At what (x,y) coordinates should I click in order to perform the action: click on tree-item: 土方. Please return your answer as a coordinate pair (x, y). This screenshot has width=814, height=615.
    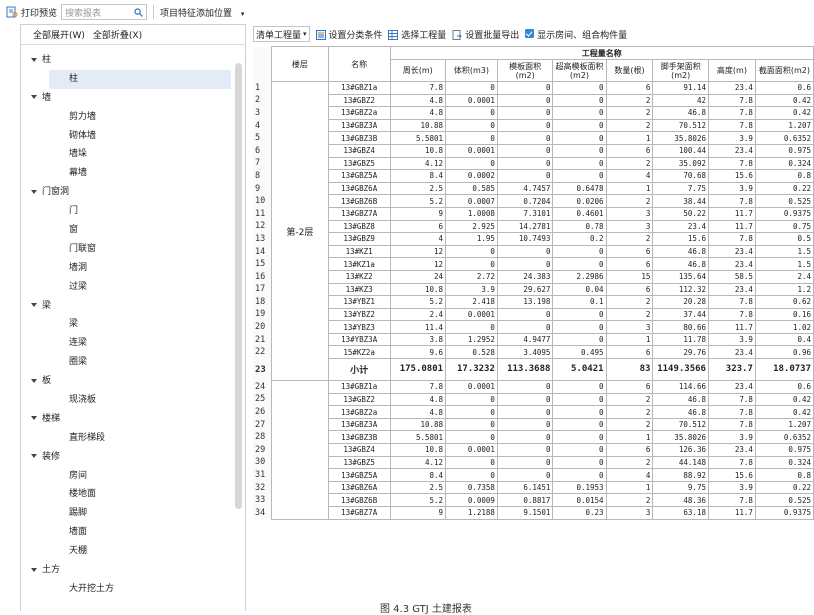
    Looking at the image, I should click on (128, 570).